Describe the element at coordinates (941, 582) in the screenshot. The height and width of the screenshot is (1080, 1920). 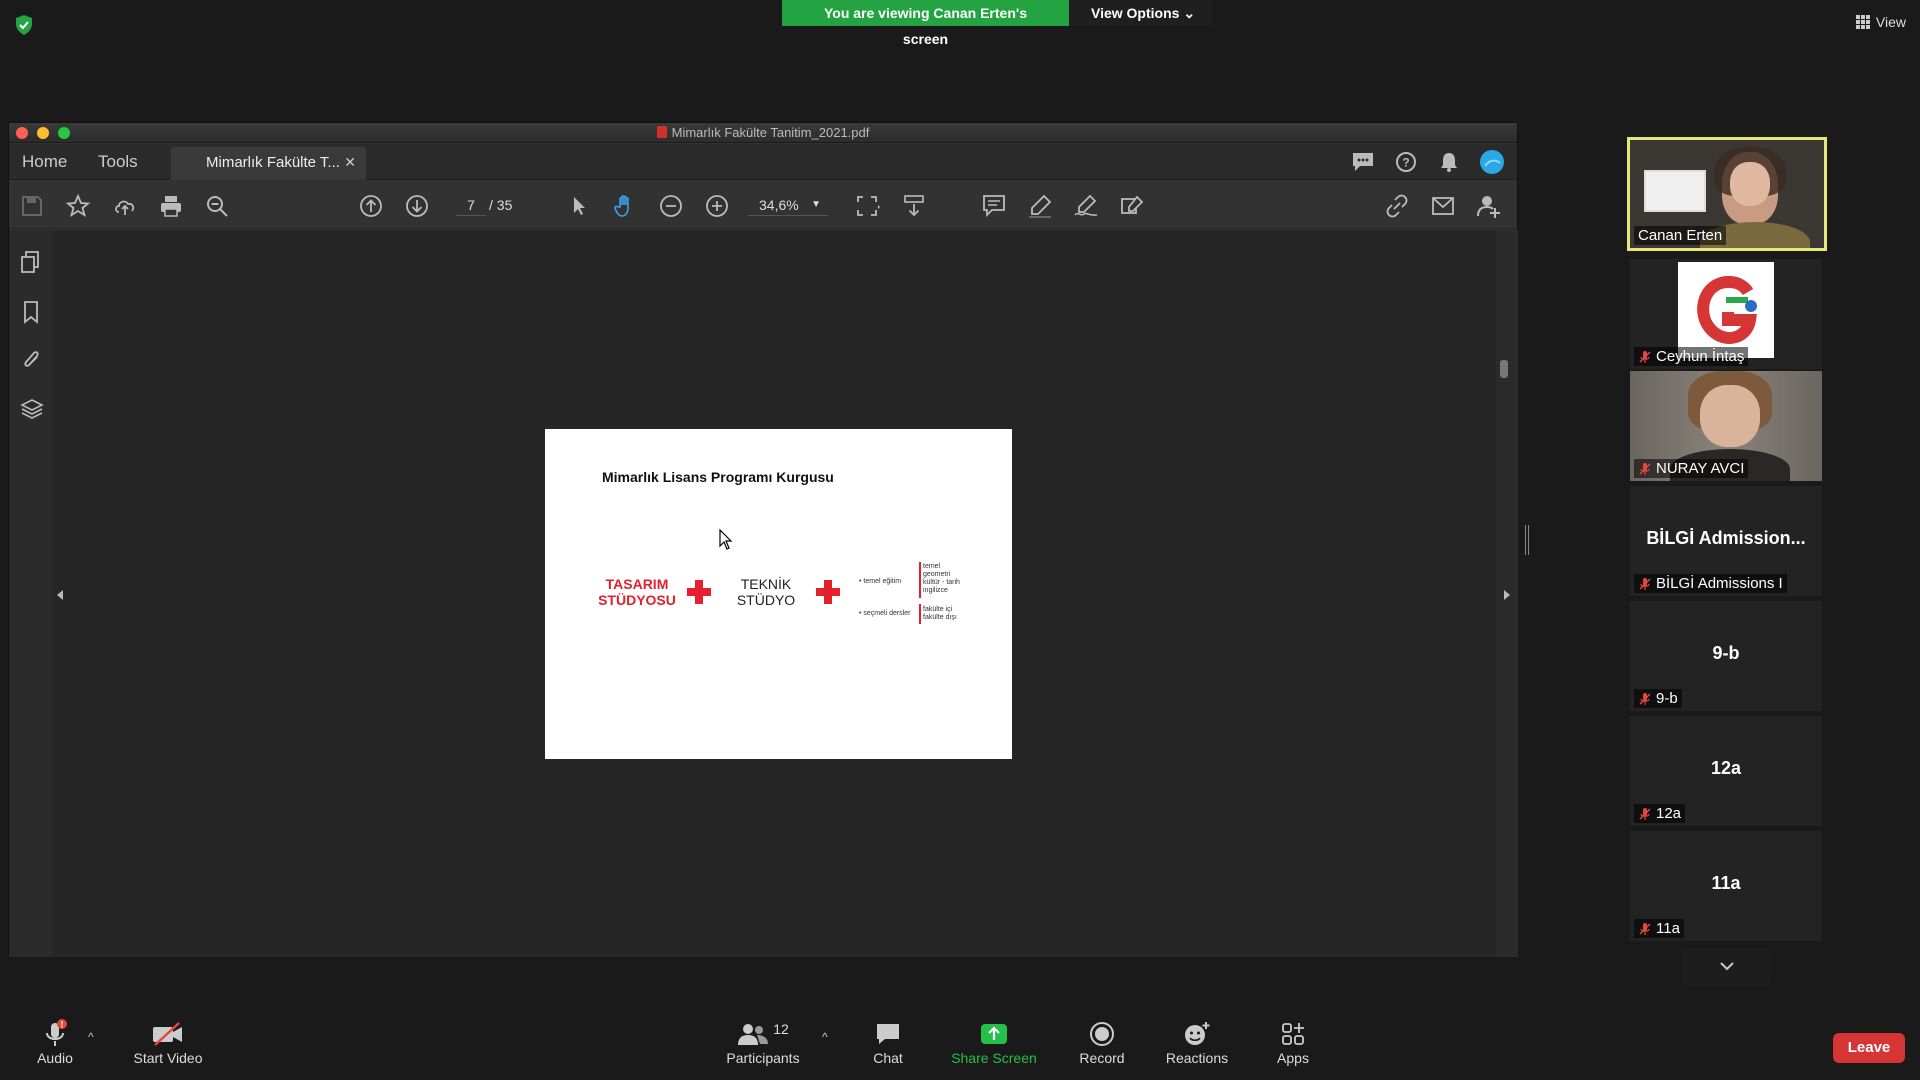
I see `list-kultur-item: kültür - tarih` at that location.